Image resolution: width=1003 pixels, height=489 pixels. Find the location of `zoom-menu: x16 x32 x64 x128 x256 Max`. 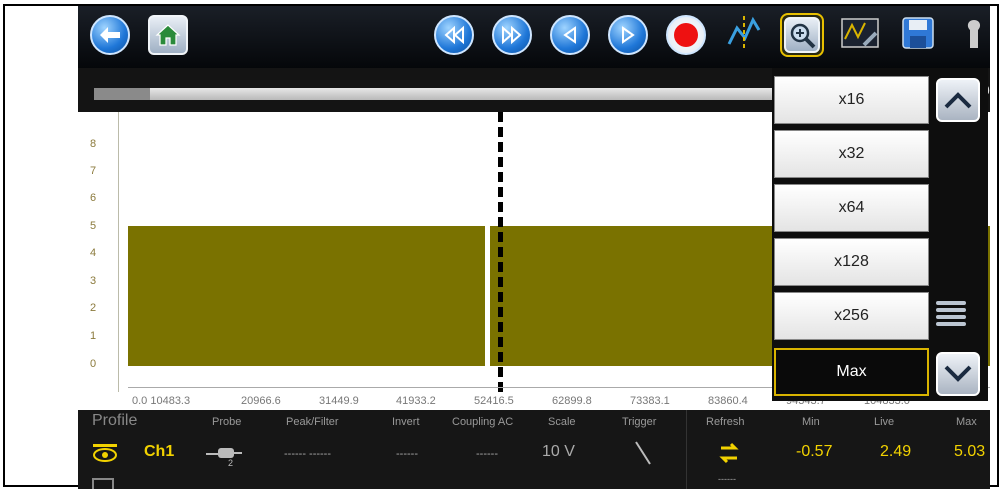

zoom-menu: x16 x32 x64 x128 x256 Max is located at coordinates (880, 234).